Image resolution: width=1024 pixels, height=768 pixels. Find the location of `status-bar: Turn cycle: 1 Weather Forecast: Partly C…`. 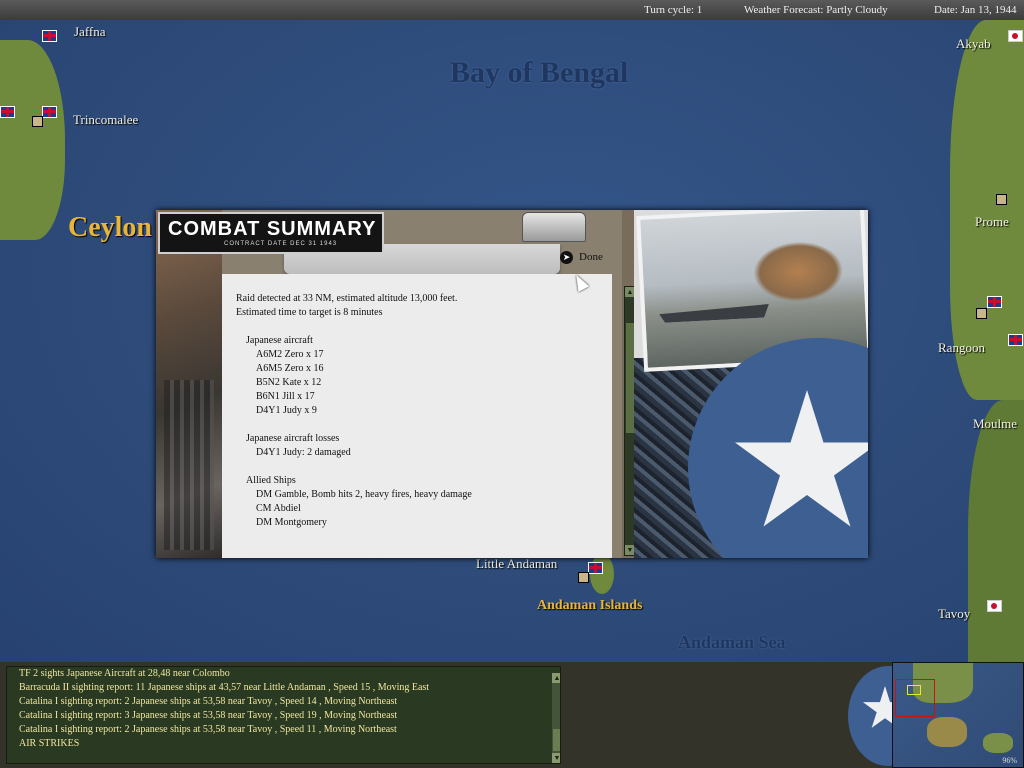

status-bar: Turn cycle: 1 Weather Forecast: Partly C… is located at coordinates (512, 10).